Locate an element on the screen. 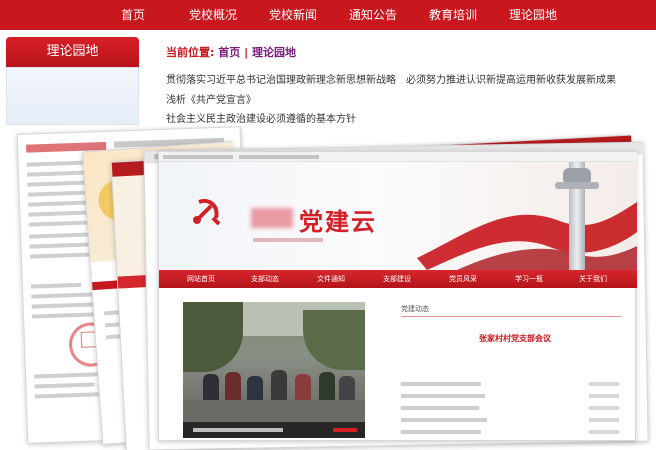  blurred-site-name is located at coordinates (272, 218).